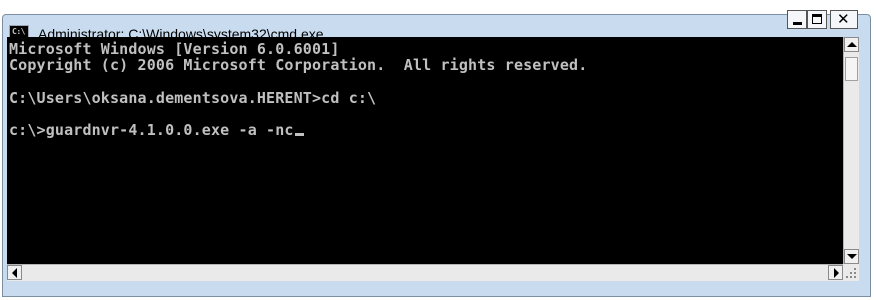 Image resolution: width=876 pixels, height=300 pixels. Describe the element at coordinates (851, 272) in the screenshot. I see `resize-grip-icon` at that location.